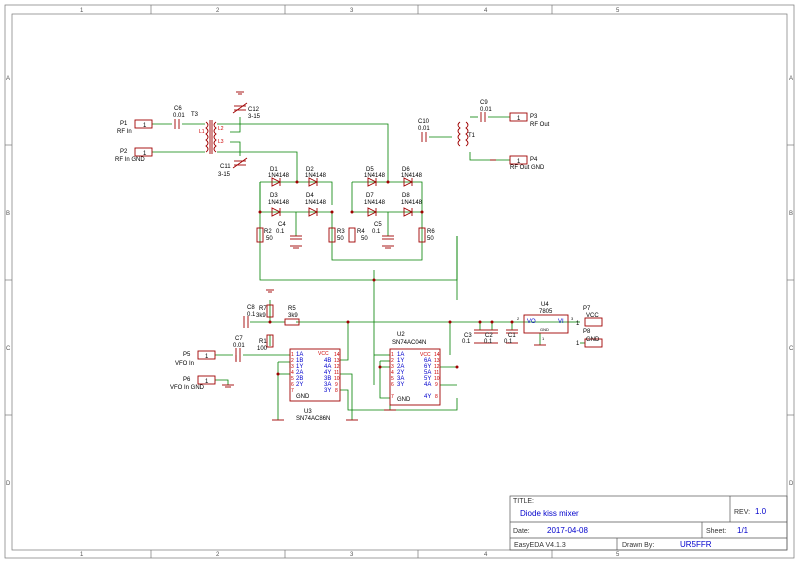  Describe the element at coordinates (187, 380) in the screenshot. I see `p6-ref: P6` at that location.